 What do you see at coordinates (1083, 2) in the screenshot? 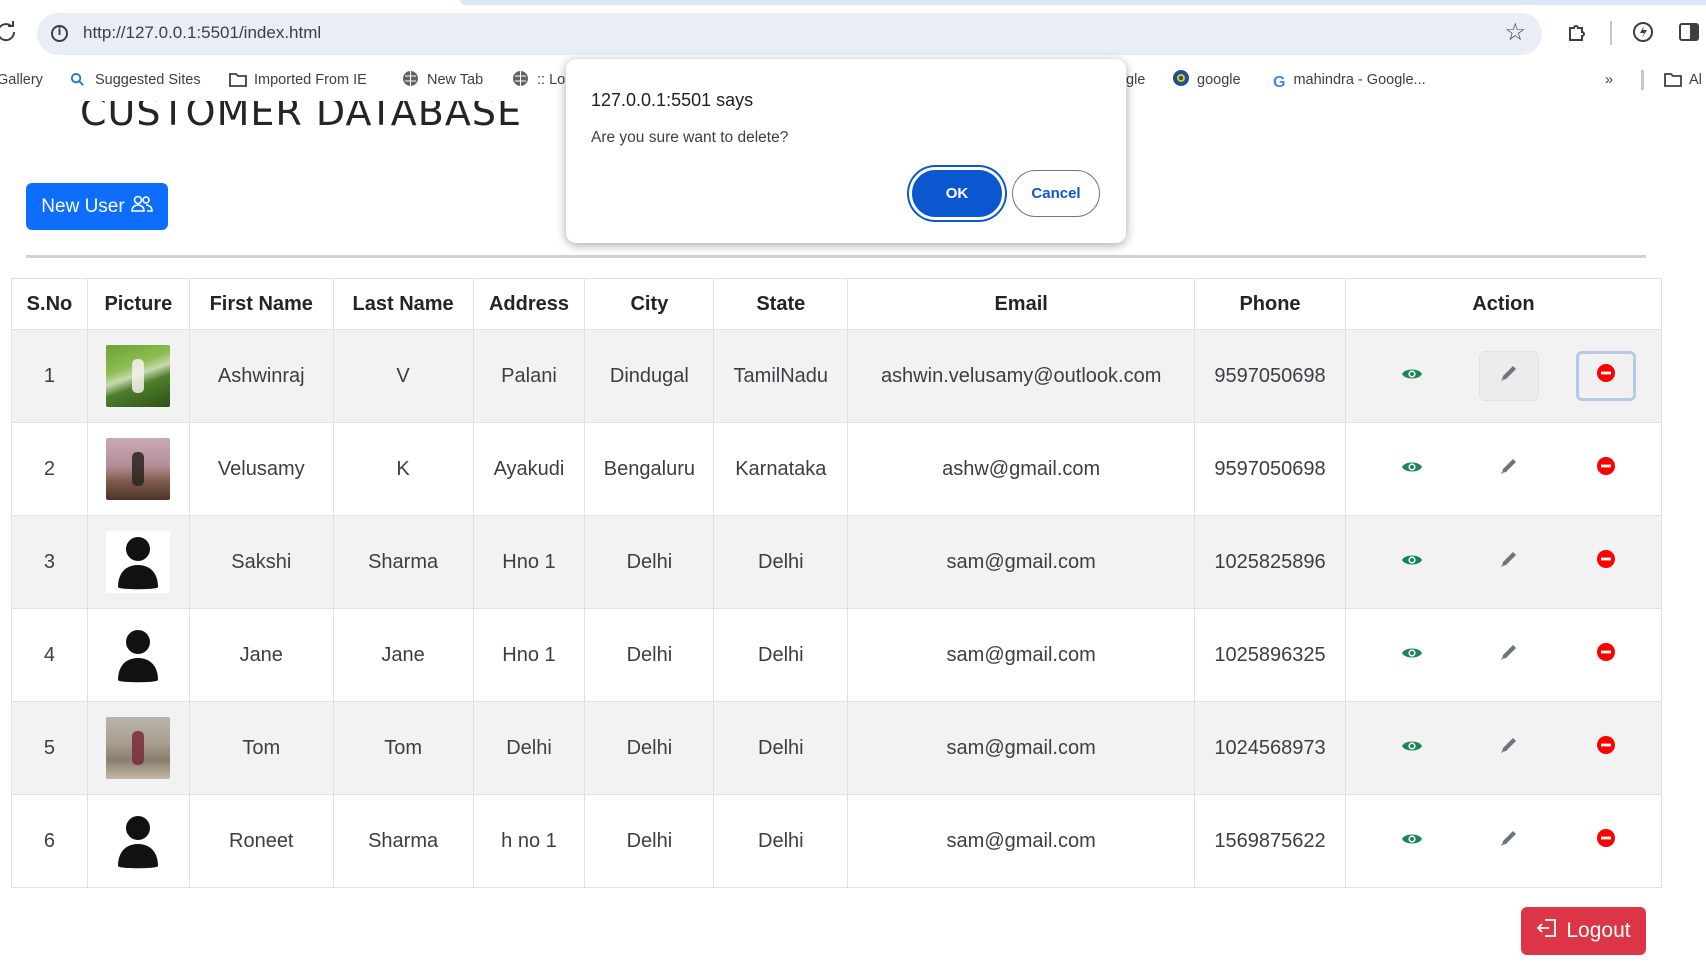
I see `tab-strip-edge` at bounding box center [1083, 2].